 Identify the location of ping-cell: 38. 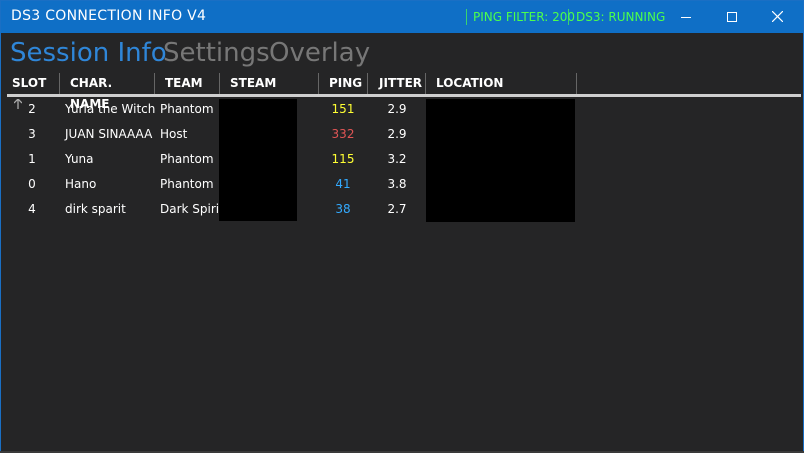
(343, 209).